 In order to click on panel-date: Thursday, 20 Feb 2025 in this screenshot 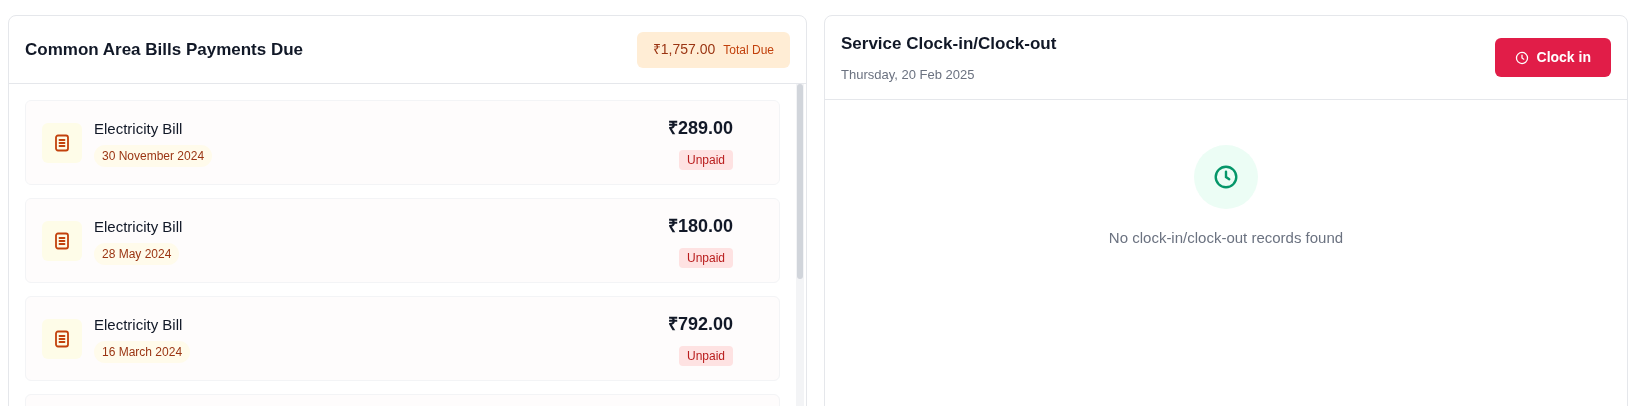, I will do `click(908, 74)`.